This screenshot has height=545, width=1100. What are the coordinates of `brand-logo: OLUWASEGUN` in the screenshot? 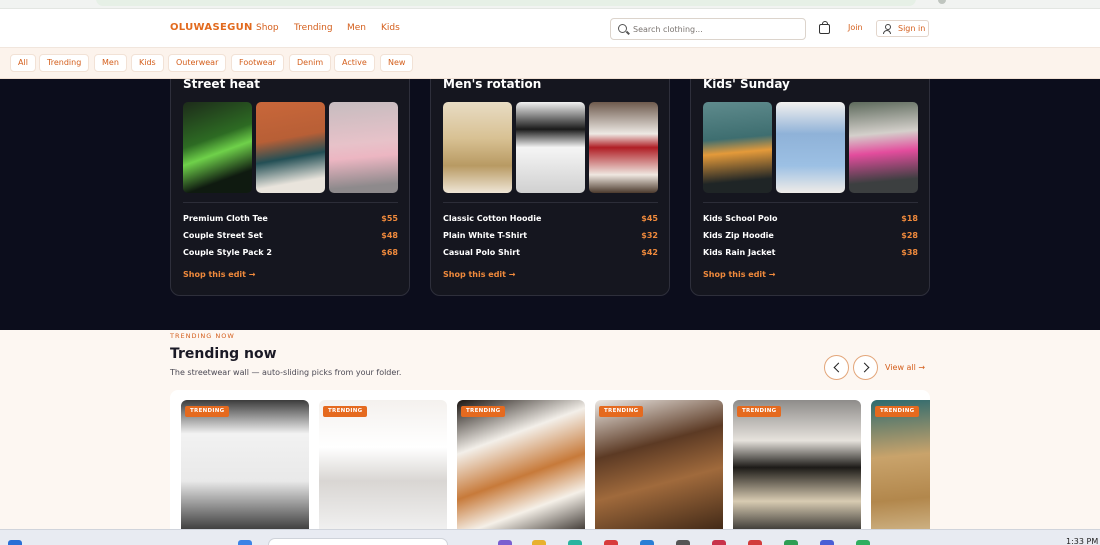 It's located at (211, 27).